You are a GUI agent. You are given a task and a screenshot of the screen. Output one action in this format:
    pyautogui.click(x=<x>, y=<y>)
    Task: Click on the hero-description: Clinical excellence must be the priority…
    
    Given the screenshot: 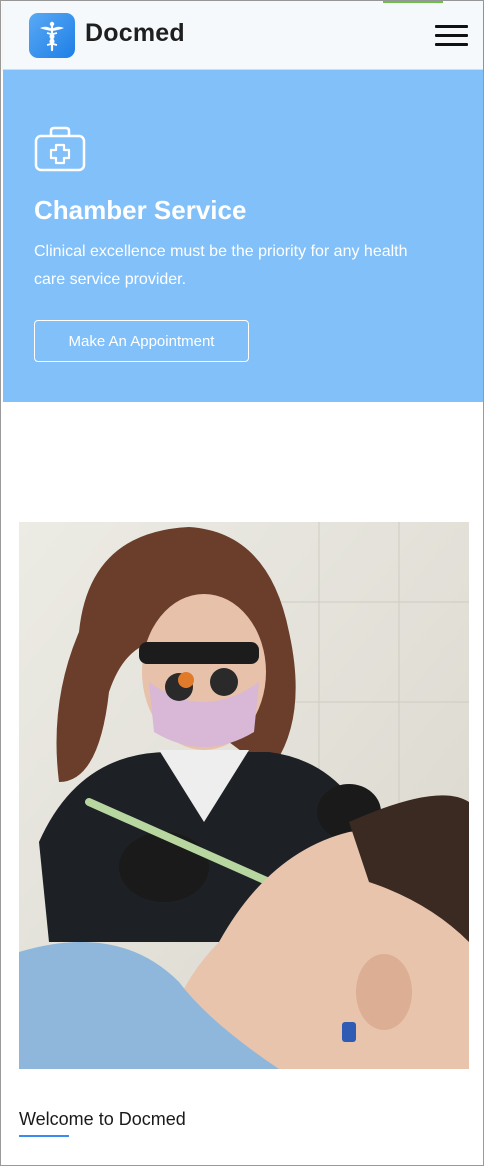 What is the action you would take?
    pyautogui.click(x=221, y=265)
    